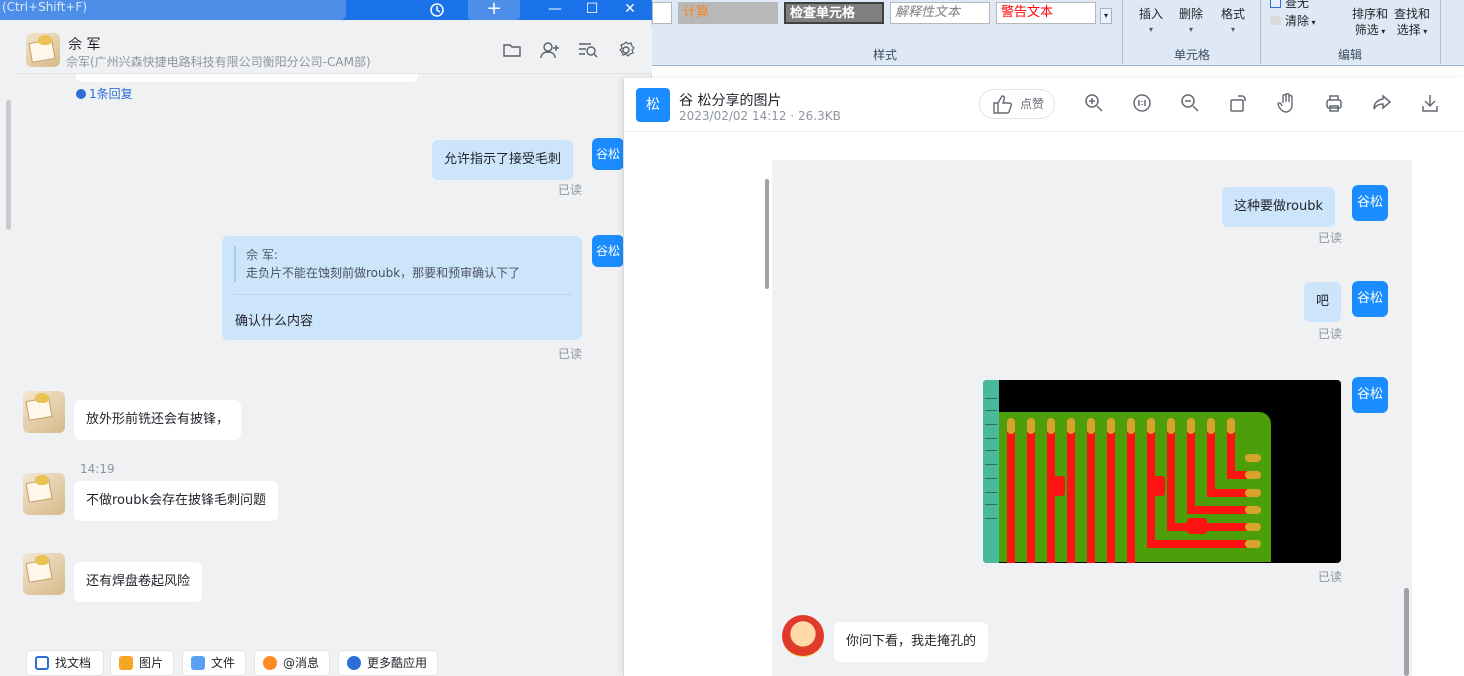 The height and width of the screenshot is (676, 1464). Describe the element at coordinates (151, 663) in the screenshot. I see `image-label: 图片` at that location.